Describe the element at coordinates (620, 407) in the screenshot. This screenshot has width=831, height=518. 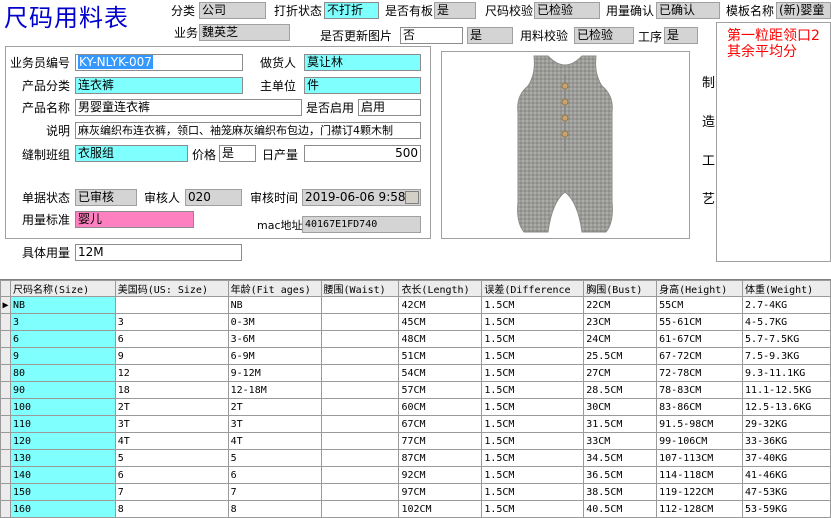
I see `table-cell: 30CM` at that location.